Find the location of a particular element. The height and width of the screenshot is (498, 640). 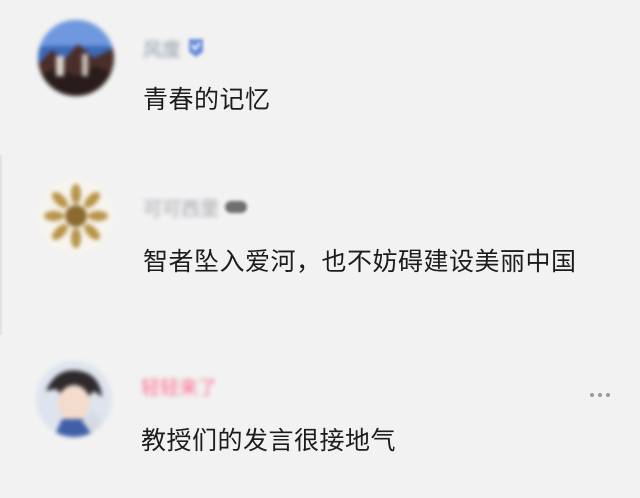

user-avatar-sunflower is located at coordinates (76, 216).